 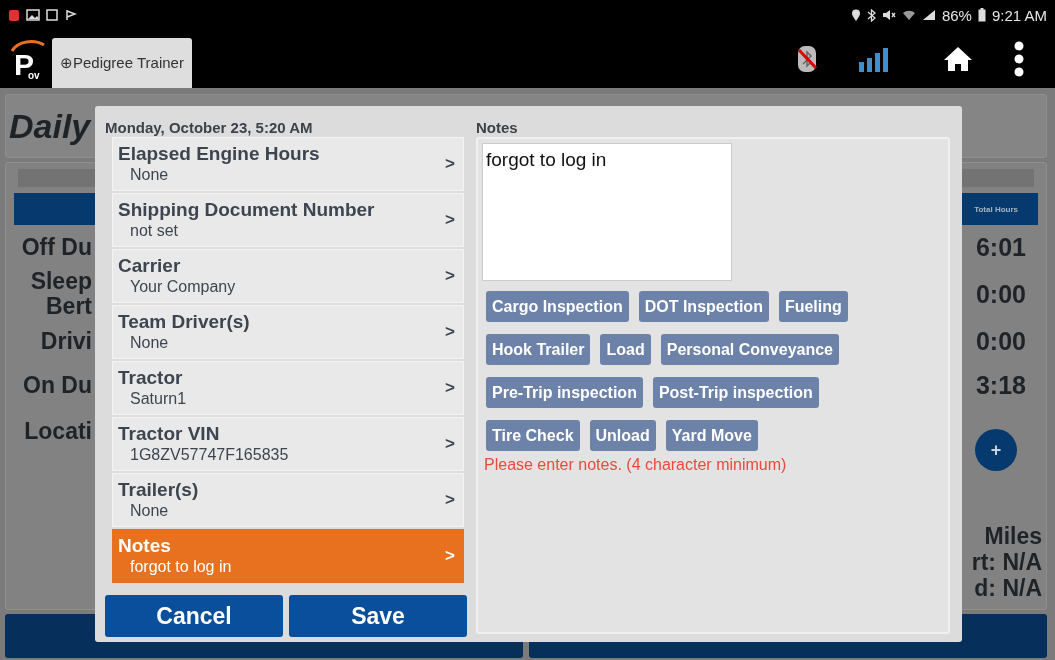 I want to click on timestamp: Monday, October 23, 5:20 AM, so click(x=209, y=127).